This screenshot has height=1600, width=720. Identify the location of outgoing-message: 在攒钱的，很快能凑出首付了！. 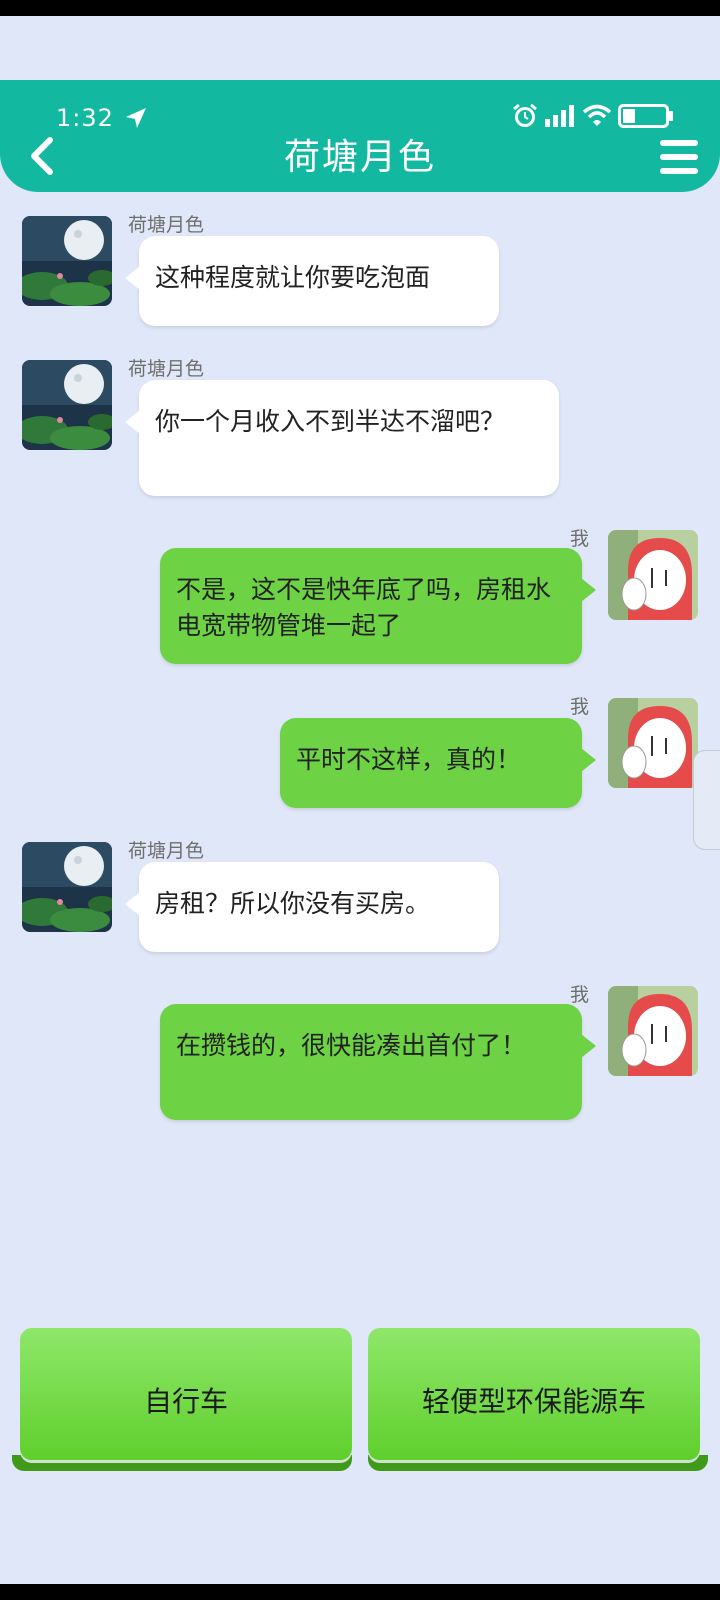
(378, 1062).